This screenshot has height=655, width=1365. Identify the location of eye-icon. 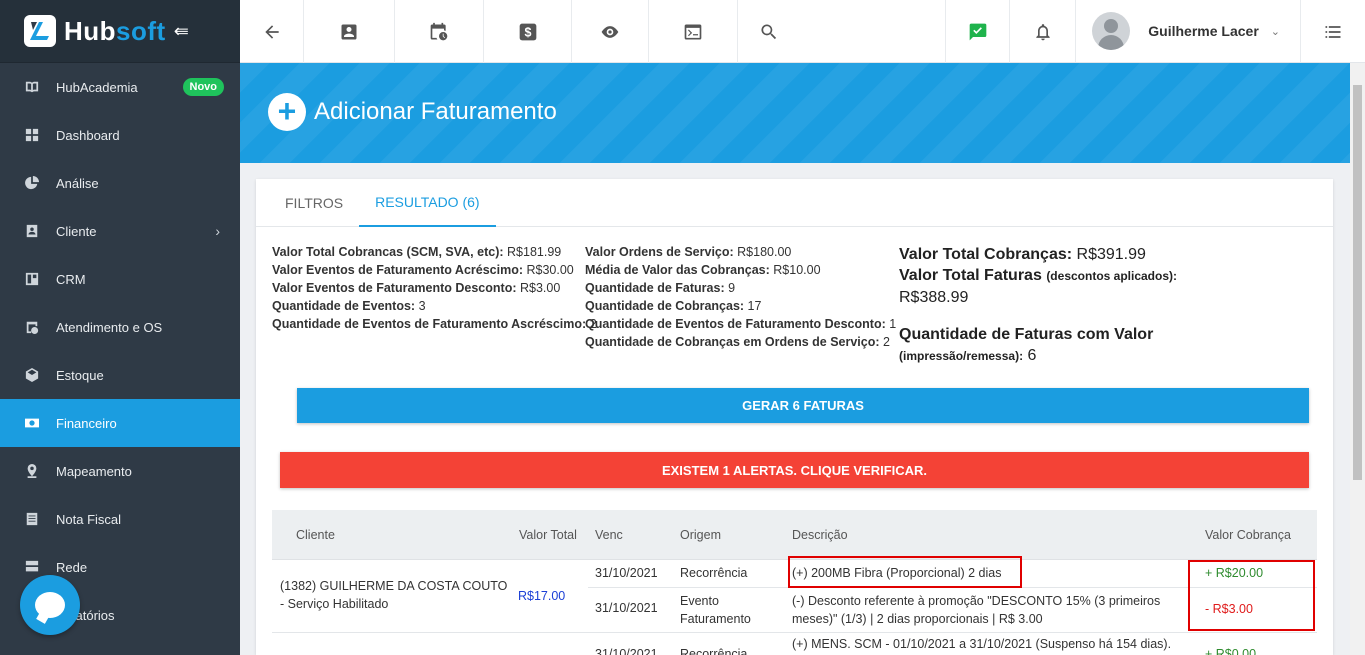
(610, 31).